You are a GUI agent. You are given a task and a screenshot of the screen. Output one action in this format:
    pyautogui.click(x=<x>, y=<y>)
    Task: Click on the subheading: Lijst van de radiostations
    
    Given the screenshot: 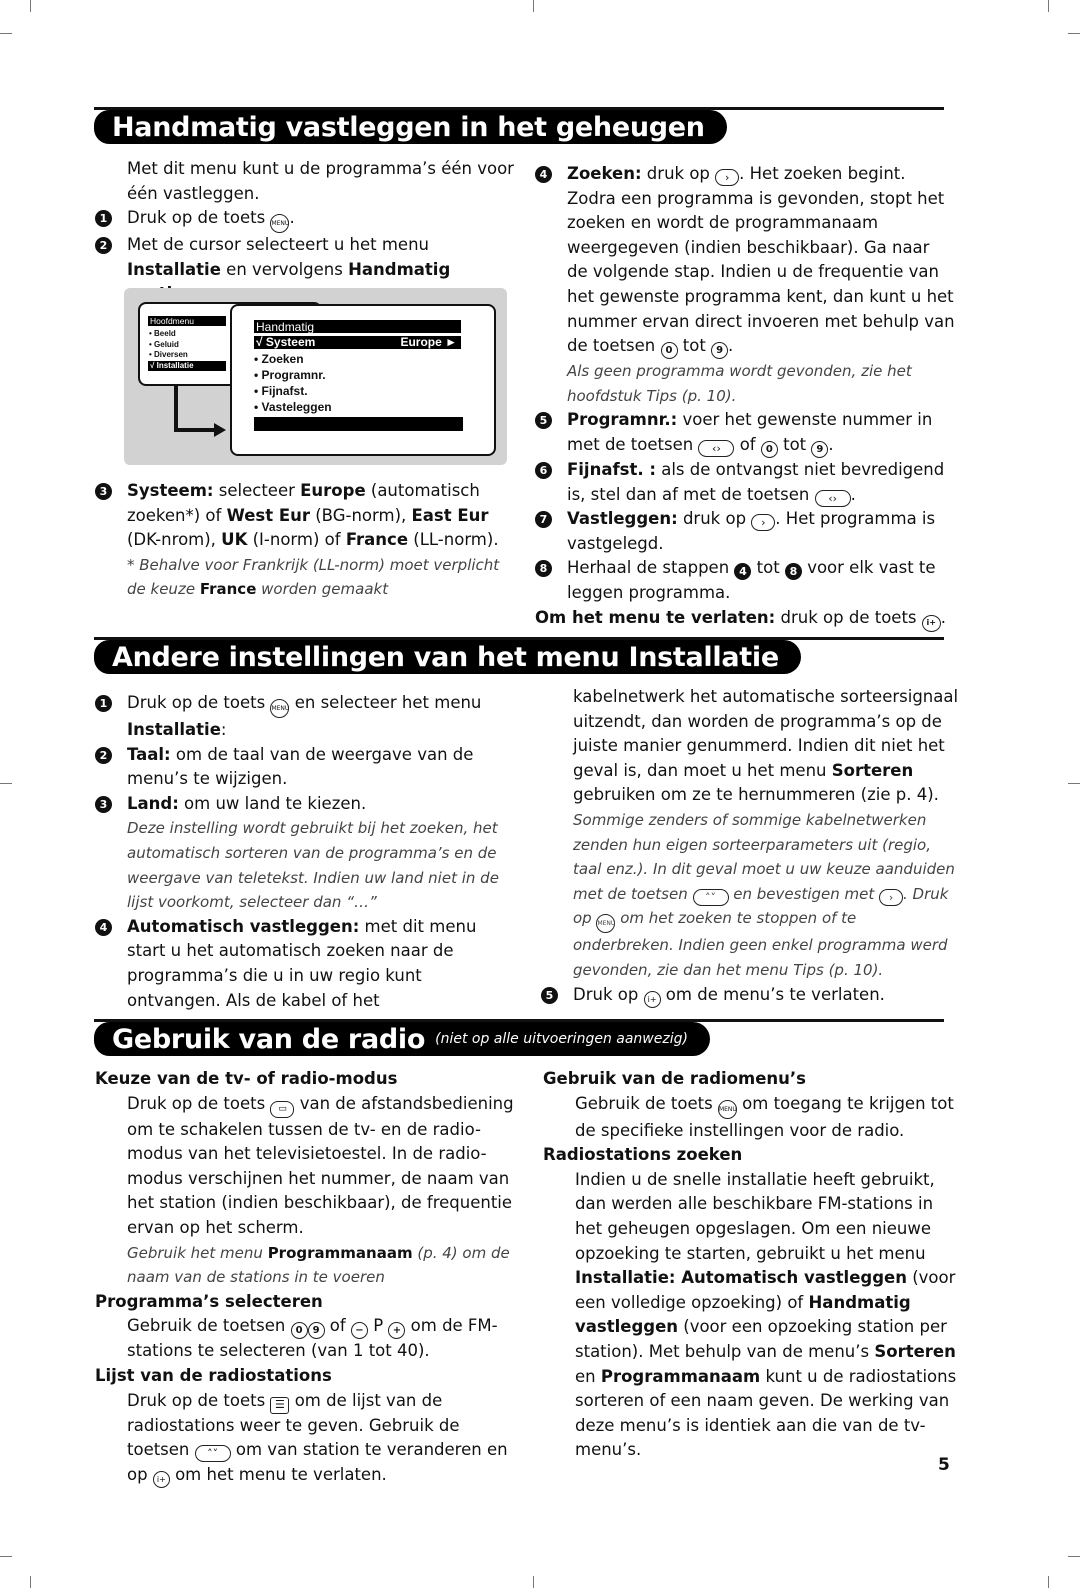 What is the action you would take?
    pyautogui.click(x=213, y=1375)
    